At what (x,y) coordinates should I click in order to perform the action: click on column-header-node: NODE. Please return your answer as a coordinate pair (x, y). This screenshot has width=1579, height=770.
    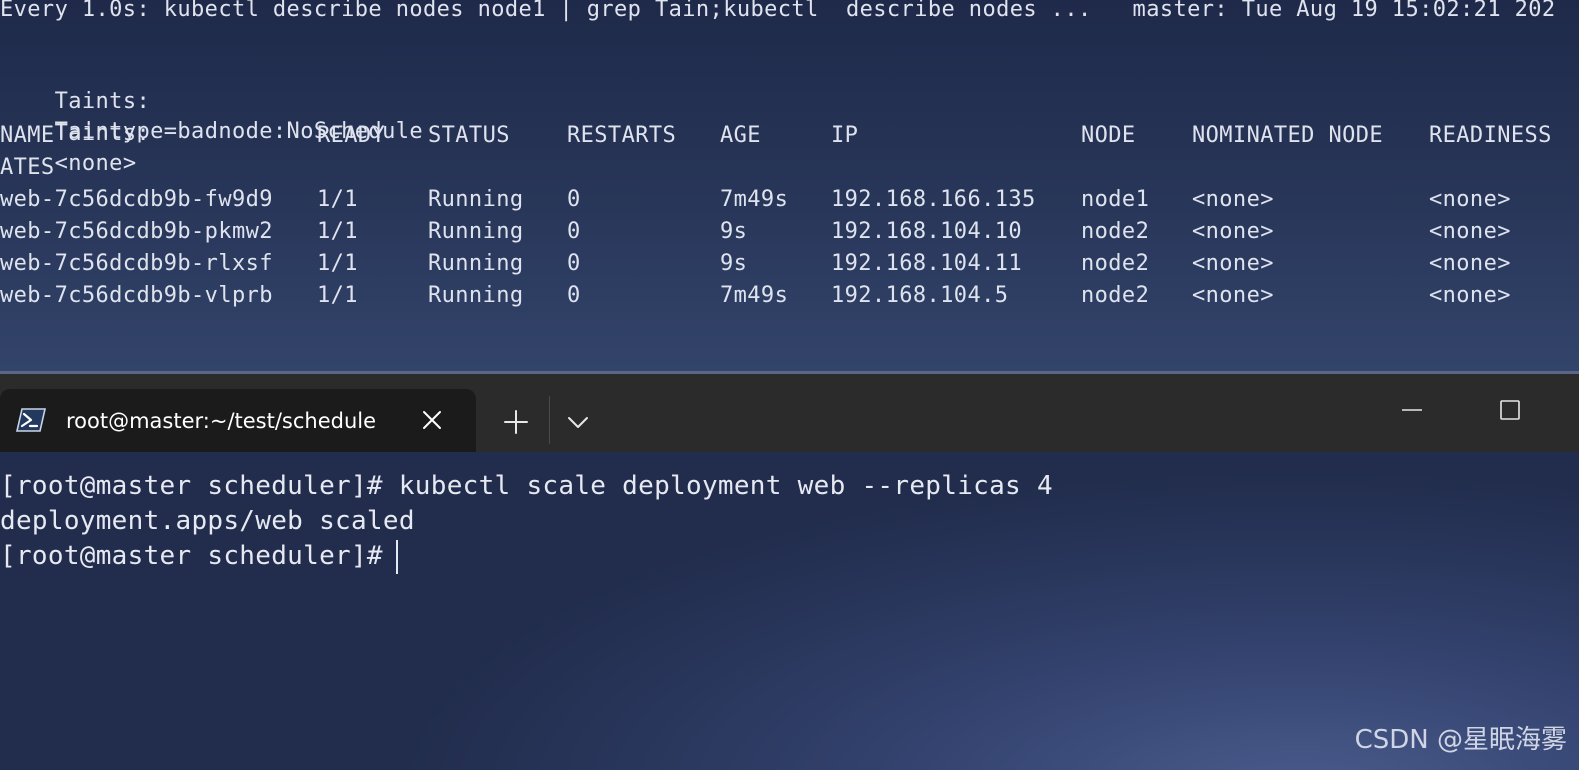
    Looking at the image, I should click on (1108, 135).